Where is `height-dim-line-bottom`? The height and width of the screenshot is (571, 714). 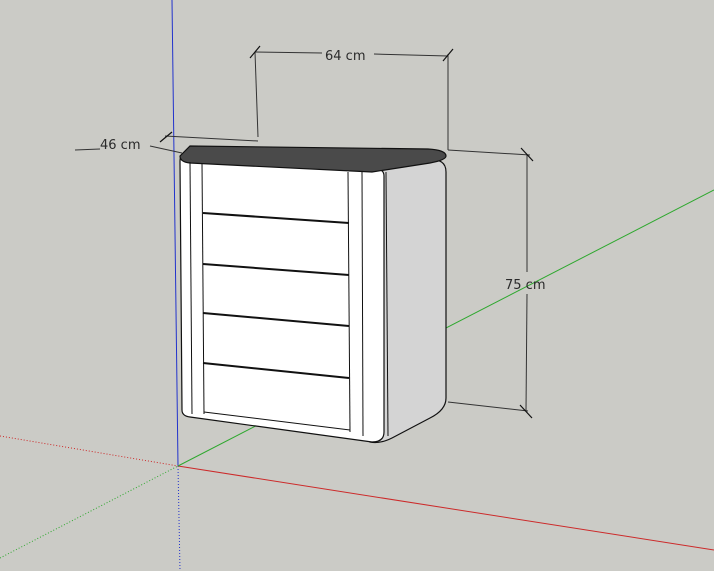
height-dim-line-bottom is located at coordinates (526, 352).